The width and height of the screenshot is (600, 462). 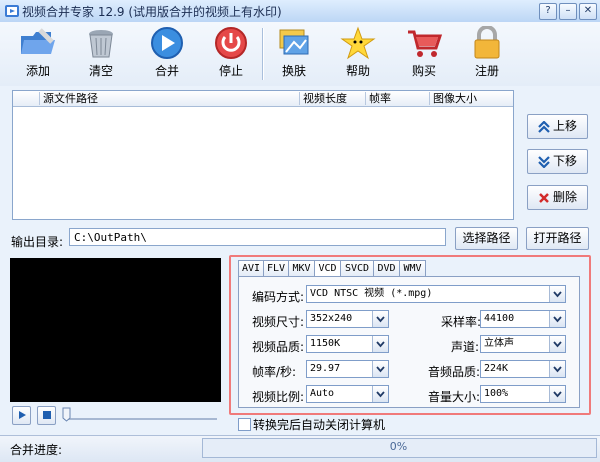 I want to click on output-dir-label: 输出目录:, so click(x=37, y=242).